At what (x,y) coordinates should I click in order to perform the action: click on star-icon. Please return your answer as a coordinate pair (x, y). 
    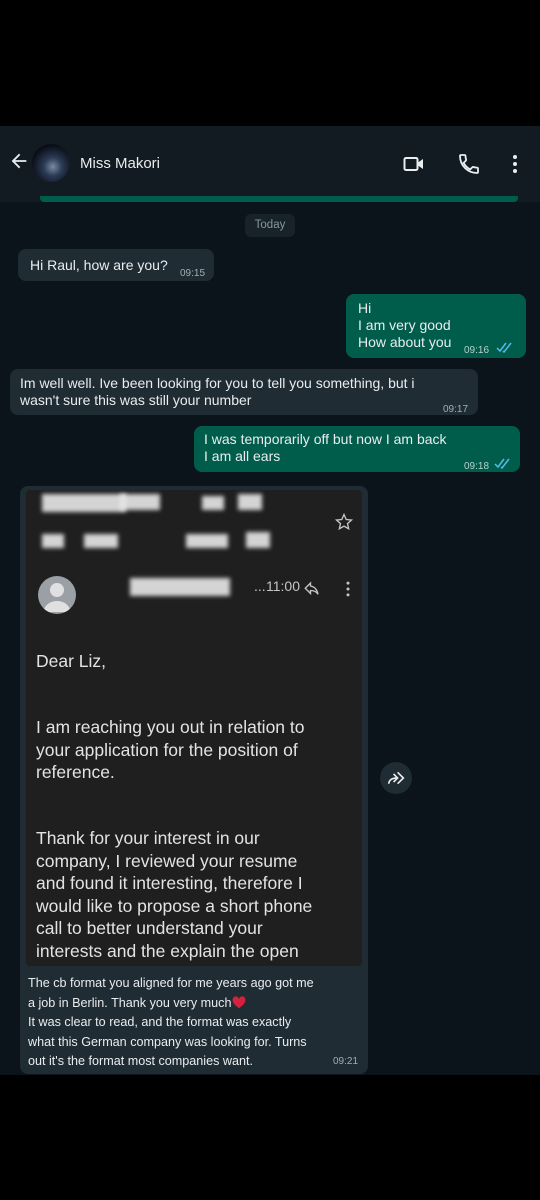
    Looking at the image, I should click on (344, 522).